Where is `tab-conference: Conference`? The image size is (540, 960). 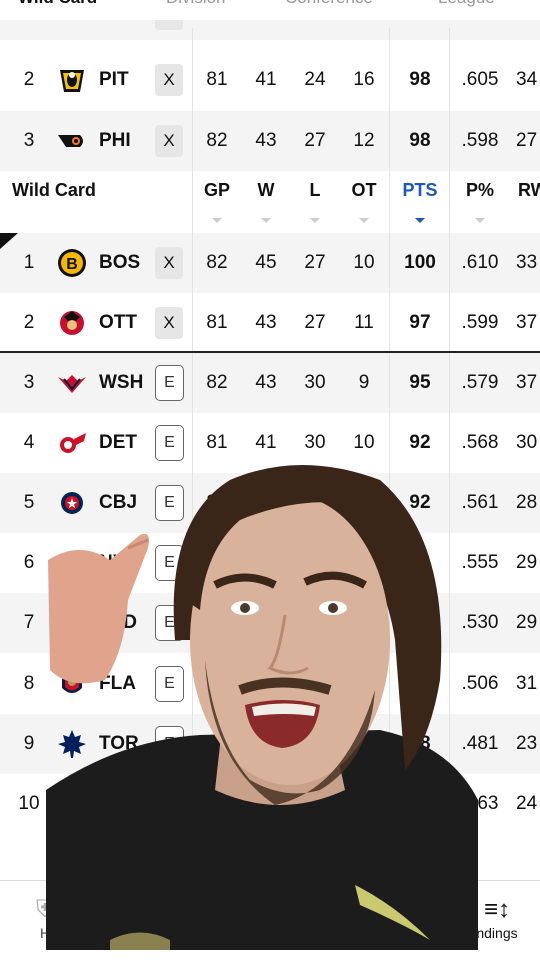 tab-conference: Conference is located at coordinates (329, 4).